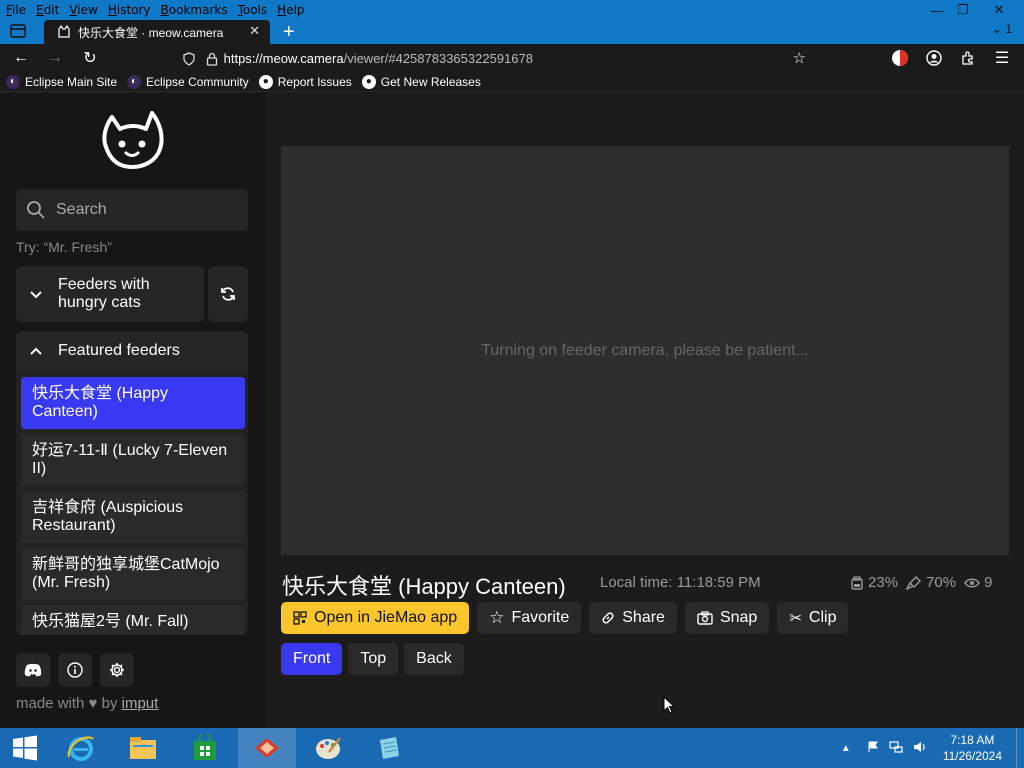 This screenshot has width=1024, height=768. Describe the element at coordinates (36, 294) in the screenshot. I see `chevron-down-icon` at that location.